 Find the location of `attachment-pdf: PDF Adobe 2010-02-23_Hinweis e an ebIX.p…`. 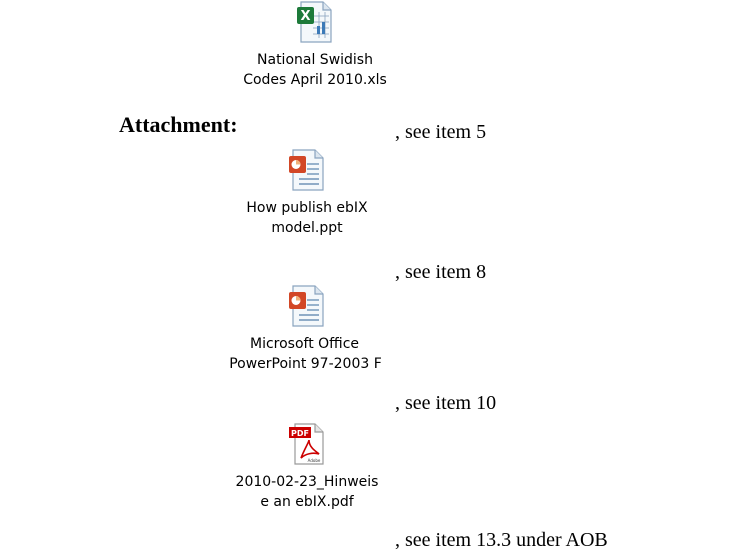

attachment-pdf: PDF Adobe 2010-02-23_Hinweis e an ebIX.p… is located at coordinates (307, 467).